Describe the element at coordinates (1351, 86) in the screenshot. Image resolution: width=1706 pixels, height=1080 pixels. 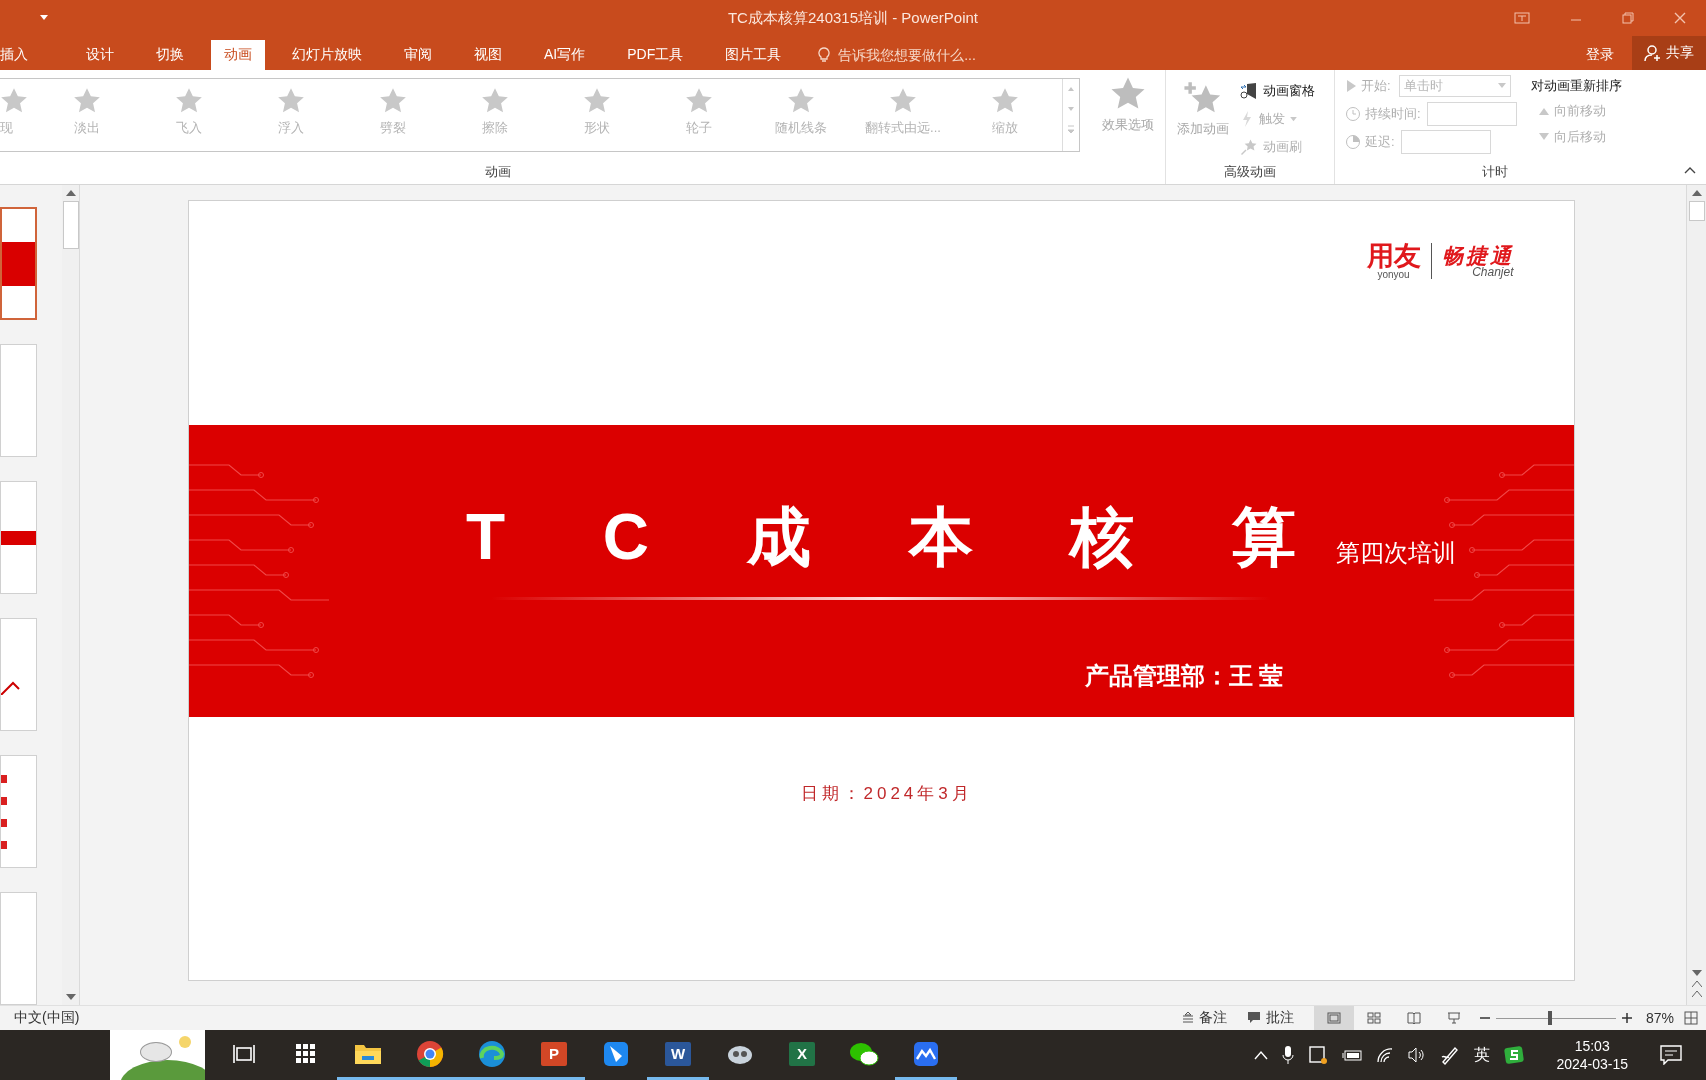
I see `play-icon` at that location.